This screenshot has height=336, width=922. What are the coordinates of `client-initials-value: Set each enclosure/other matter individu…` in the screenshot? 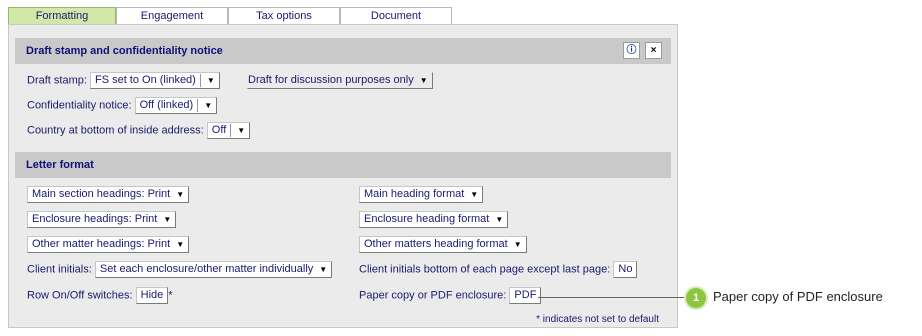 It's located at (206, 269).